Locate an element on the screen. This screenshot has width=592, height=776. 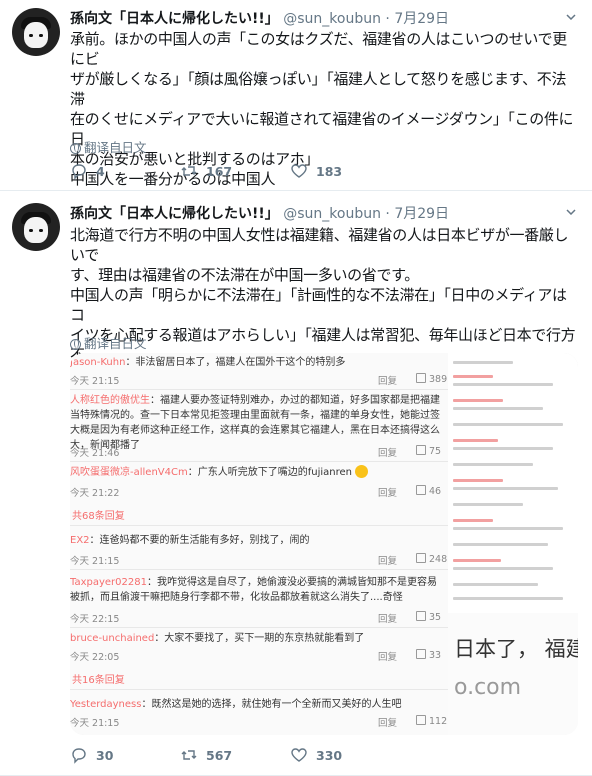
comment-user: Taxpayer02281 is located at coordinates (108, 582).